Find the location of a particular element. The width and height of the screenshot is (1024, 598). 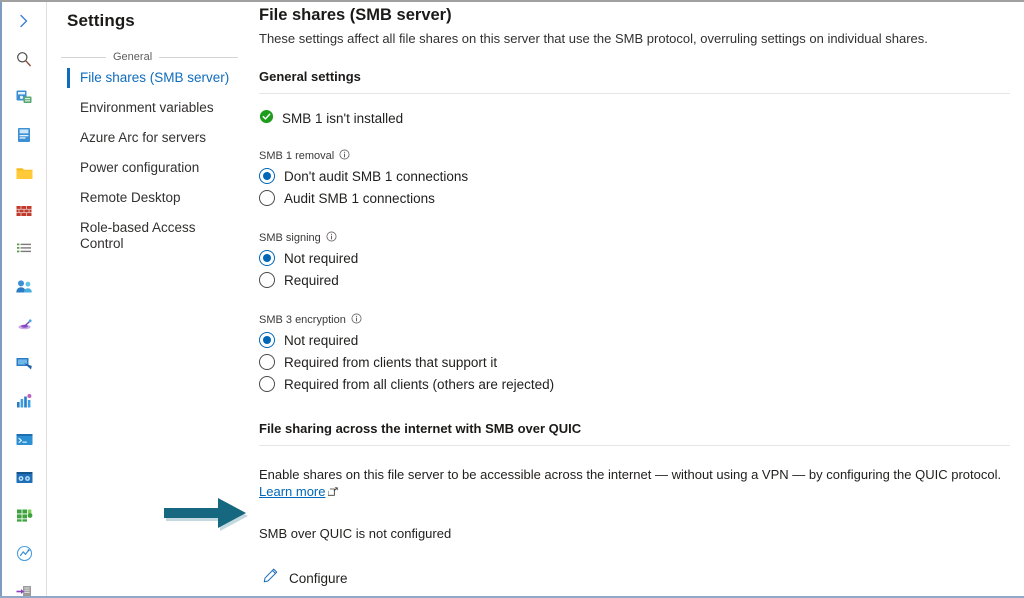

pencil-icon is located at coordinates (270, 578).